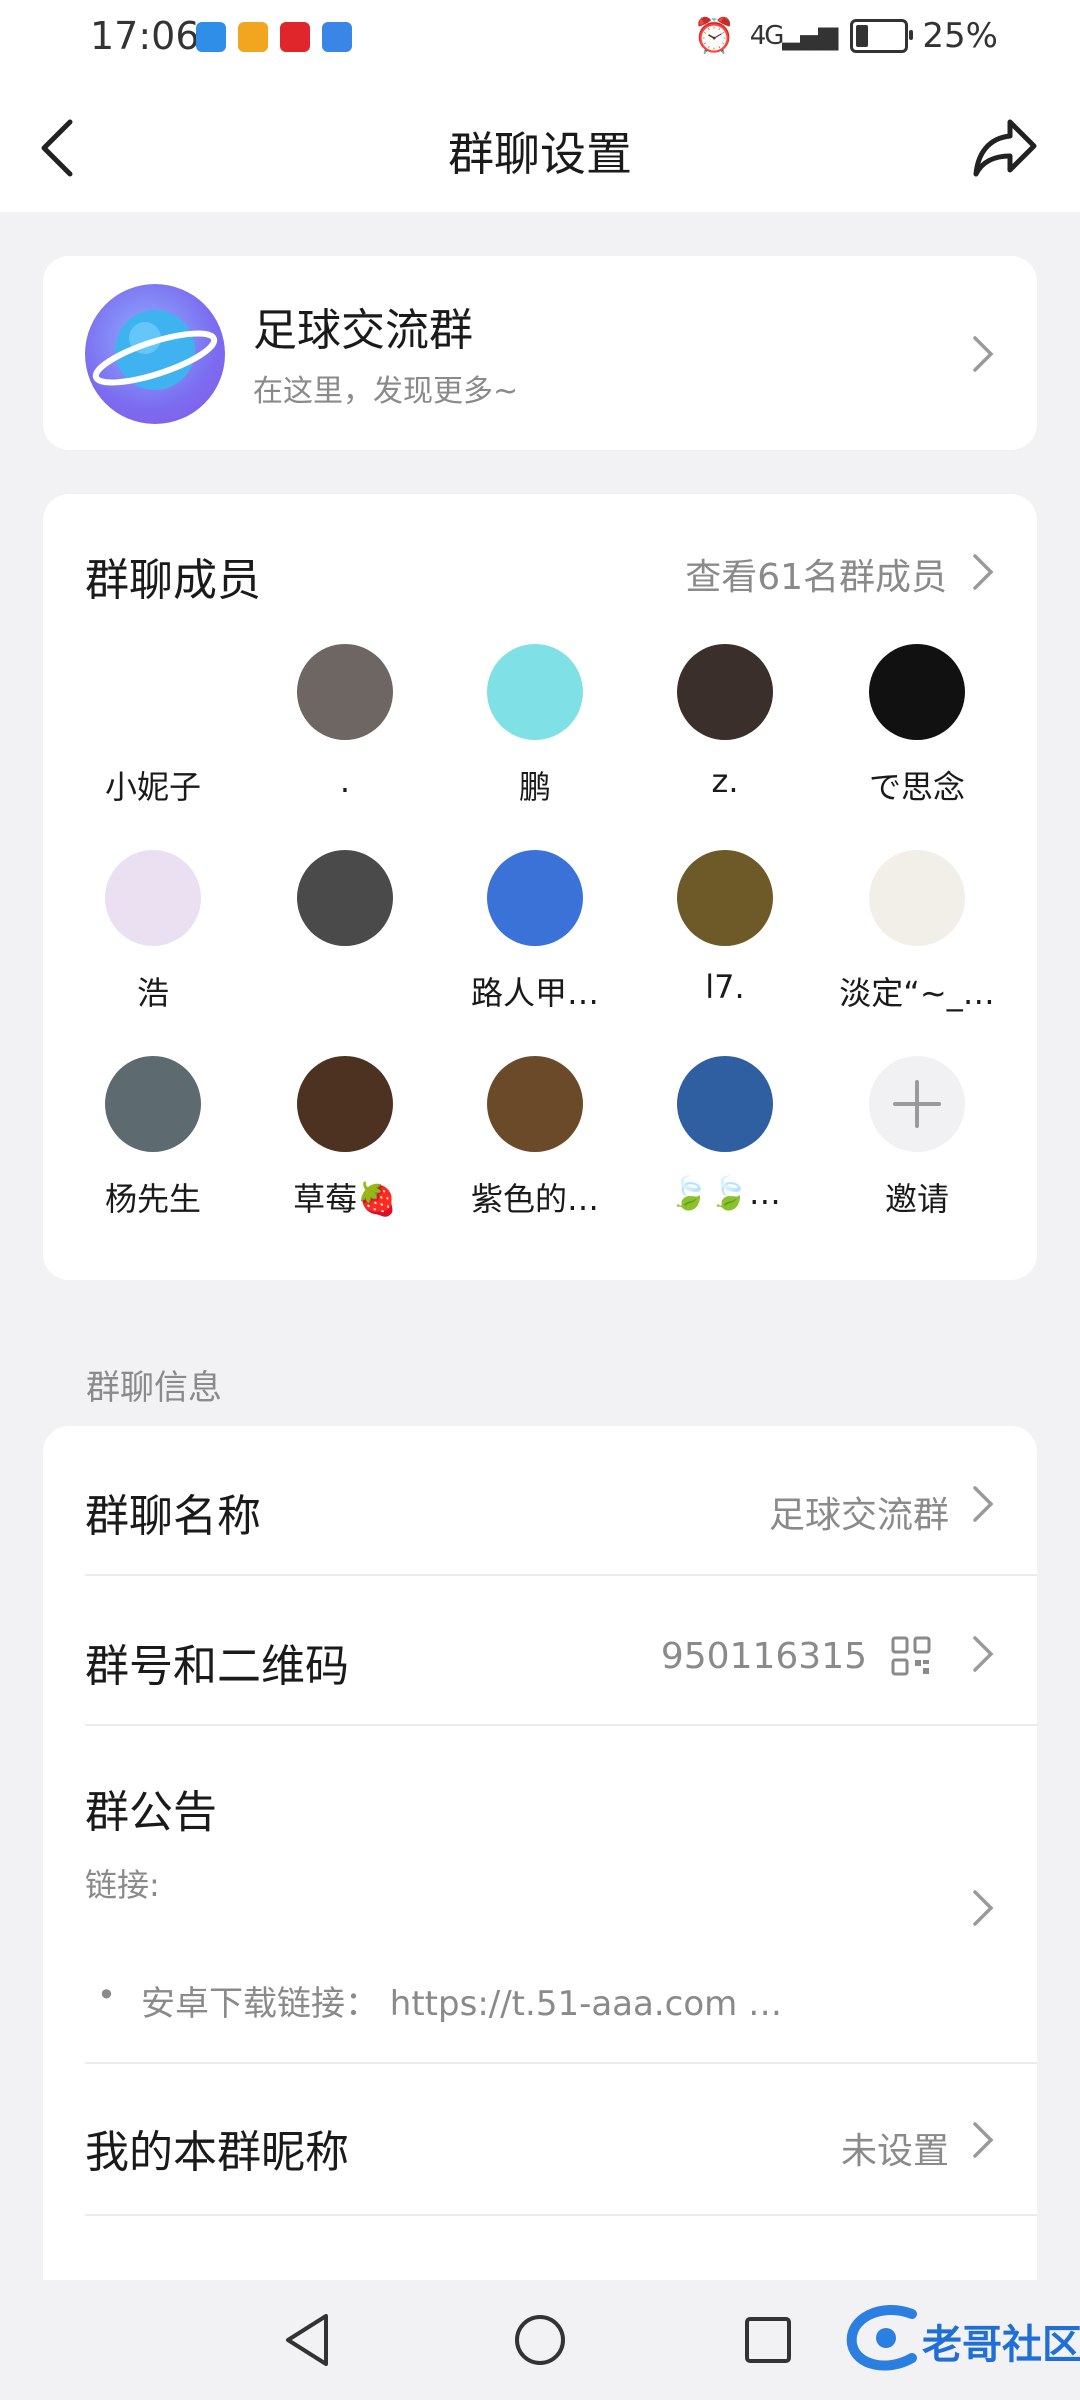 Image resolution: width=1080 pixels, height=2400 pixels. What do you see at coordinates (725, 781) in the screenshot?
I see `member-name: z.` at bounding box center [725, 781].